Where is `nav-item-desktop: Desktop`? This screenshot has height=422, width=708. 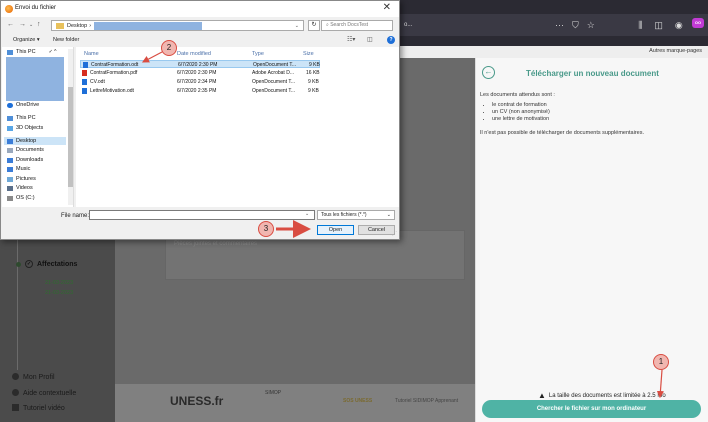 nav-item-desktop: Desktop is located at coordinates (21, 141).